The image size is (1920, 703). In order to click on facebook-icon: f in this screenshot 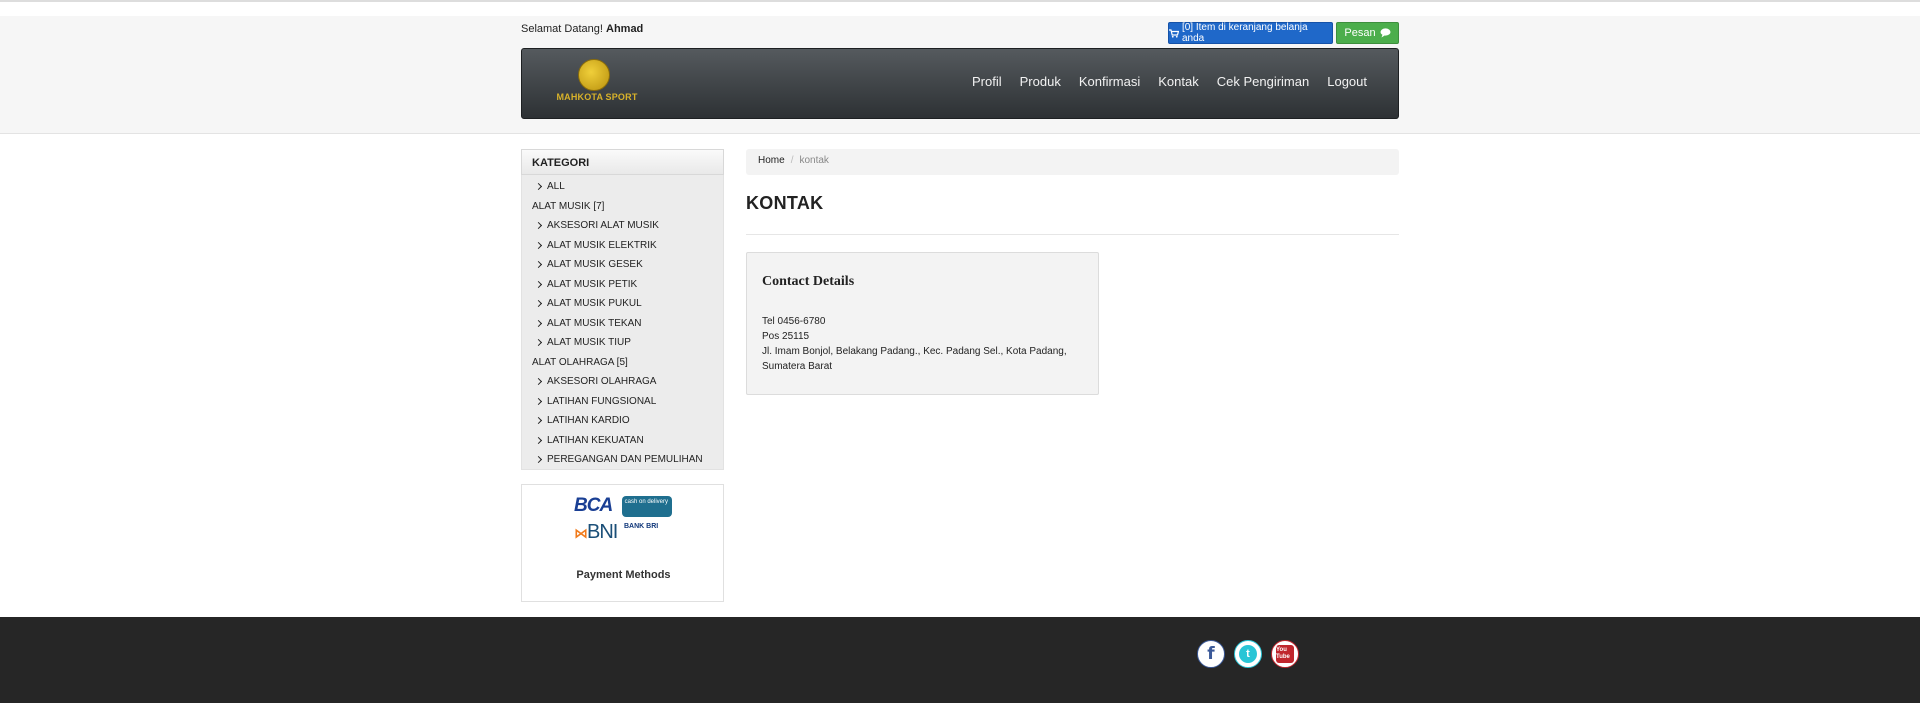, I will do `click(1211, 654)`.